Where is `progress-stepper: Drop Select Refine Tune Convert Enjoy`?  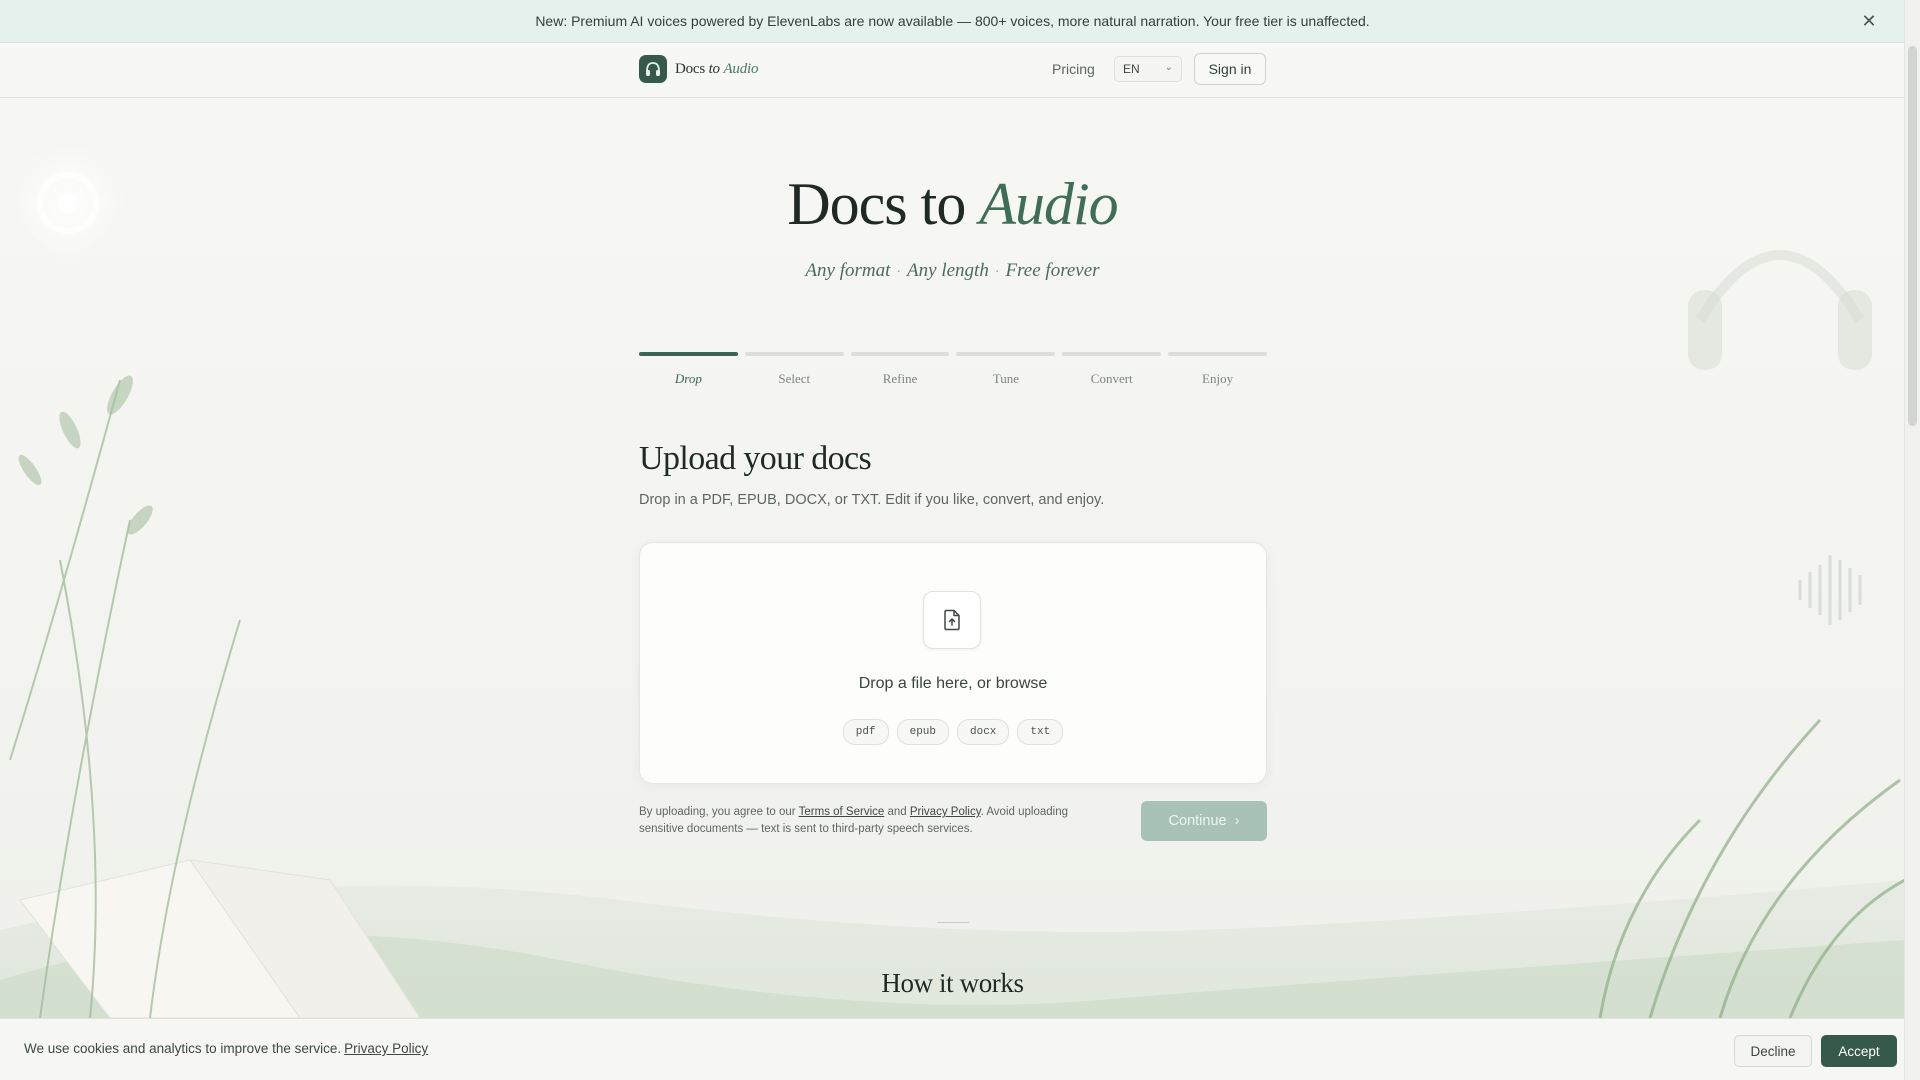
progress-stepper: Drop Select Refine Tune Convert Enjoy is located at coordinates (953, 369).